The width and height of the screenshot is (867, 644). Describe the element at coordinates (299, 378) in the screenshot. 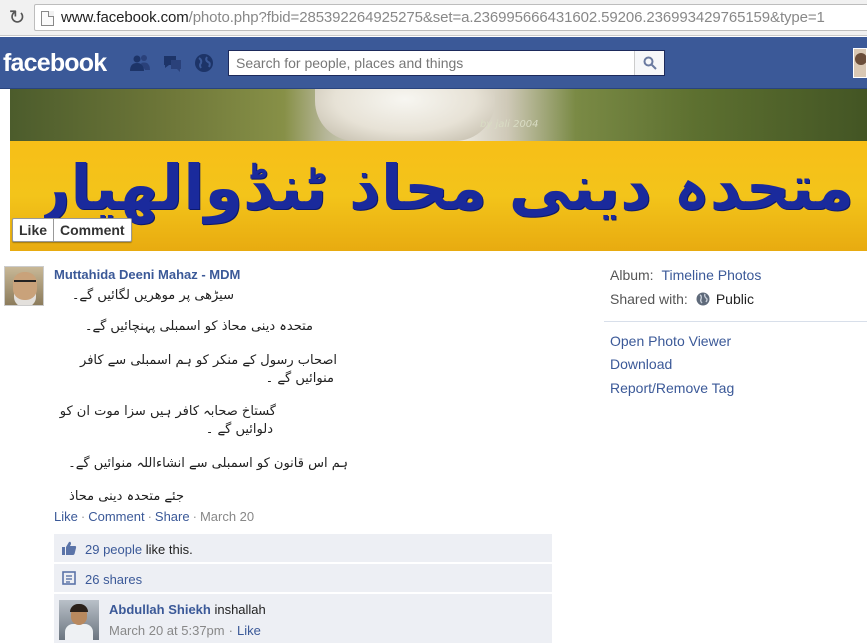

I see `post-line: منوائیں گے ۔` at that location.